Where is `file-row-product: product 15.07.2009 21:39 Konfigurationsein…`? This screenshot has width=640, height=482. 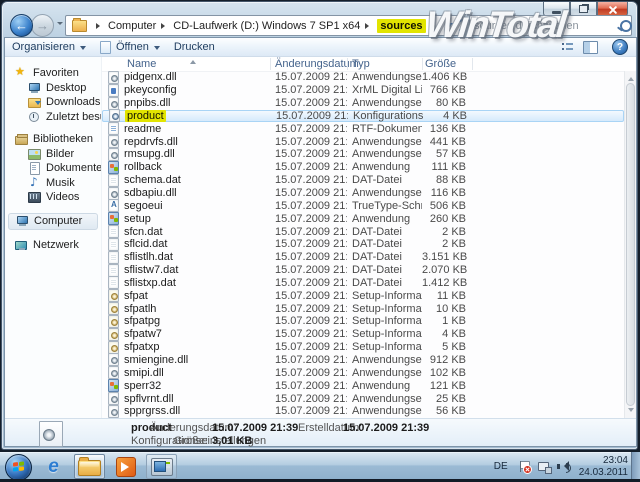 file-row-product: product 15.07.2009 21:39 Konfigurationsein… is located at coordinates (363, 116).